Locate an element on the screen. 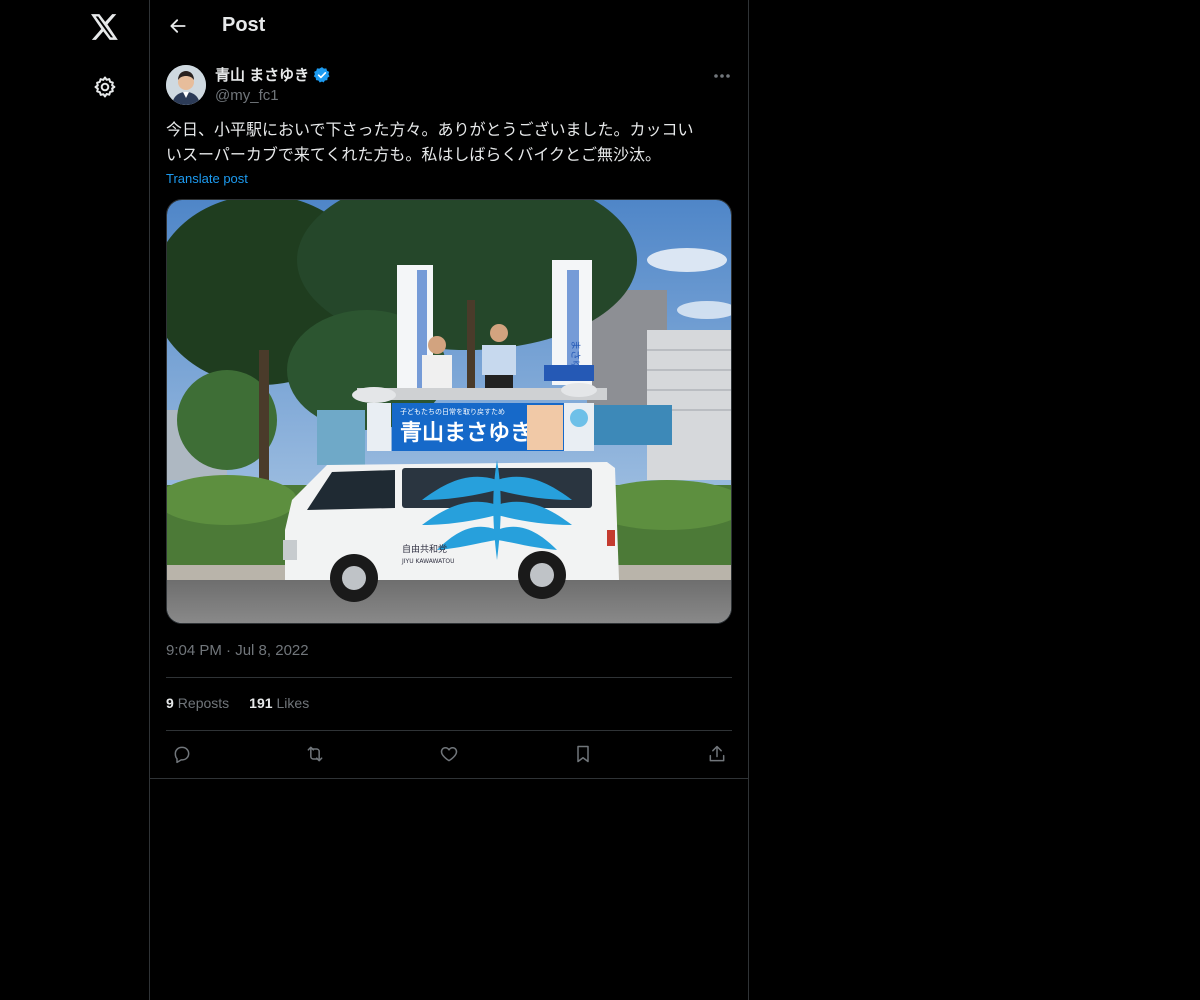 The height and width of the screenshot is (1000, 1200). share-icon is located at coordinates (717, 753).